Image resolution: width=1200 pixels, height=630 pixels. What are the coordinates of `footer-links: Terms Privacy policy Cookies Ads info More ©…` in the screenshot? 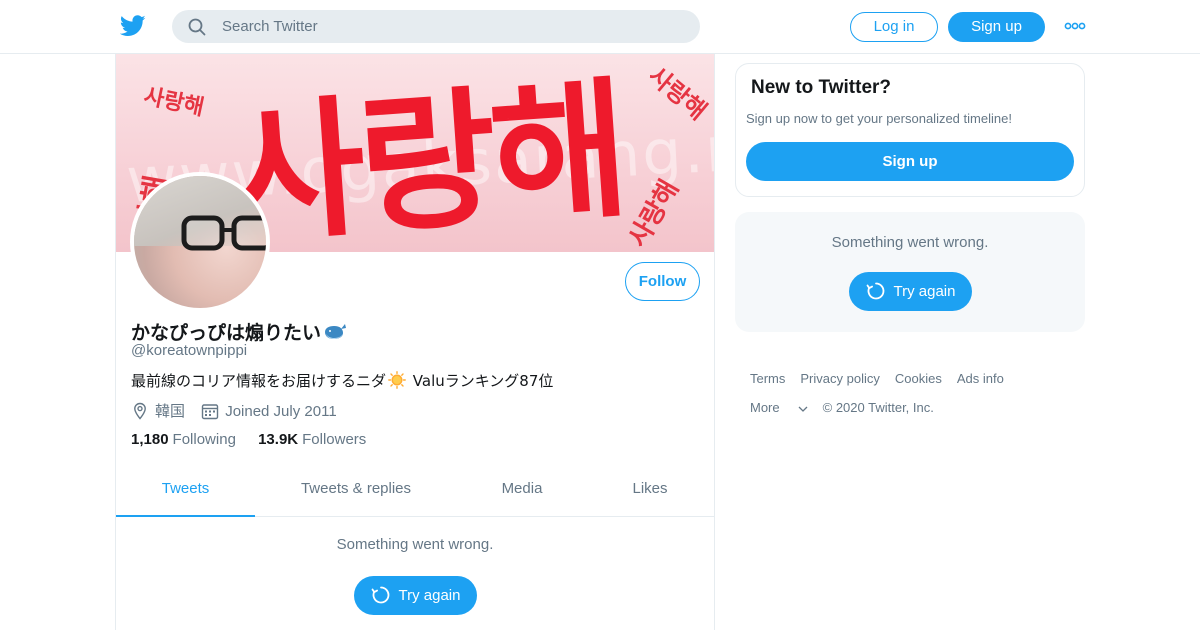 It's located at (915, 393).